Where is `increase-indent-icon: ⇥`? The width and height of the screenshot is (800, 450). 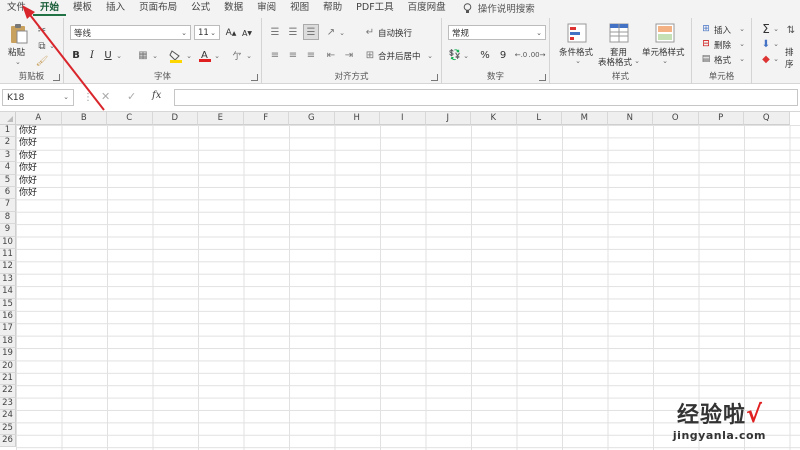
increase-indent-icon: ⇥ is located at coordinates (349, 55).